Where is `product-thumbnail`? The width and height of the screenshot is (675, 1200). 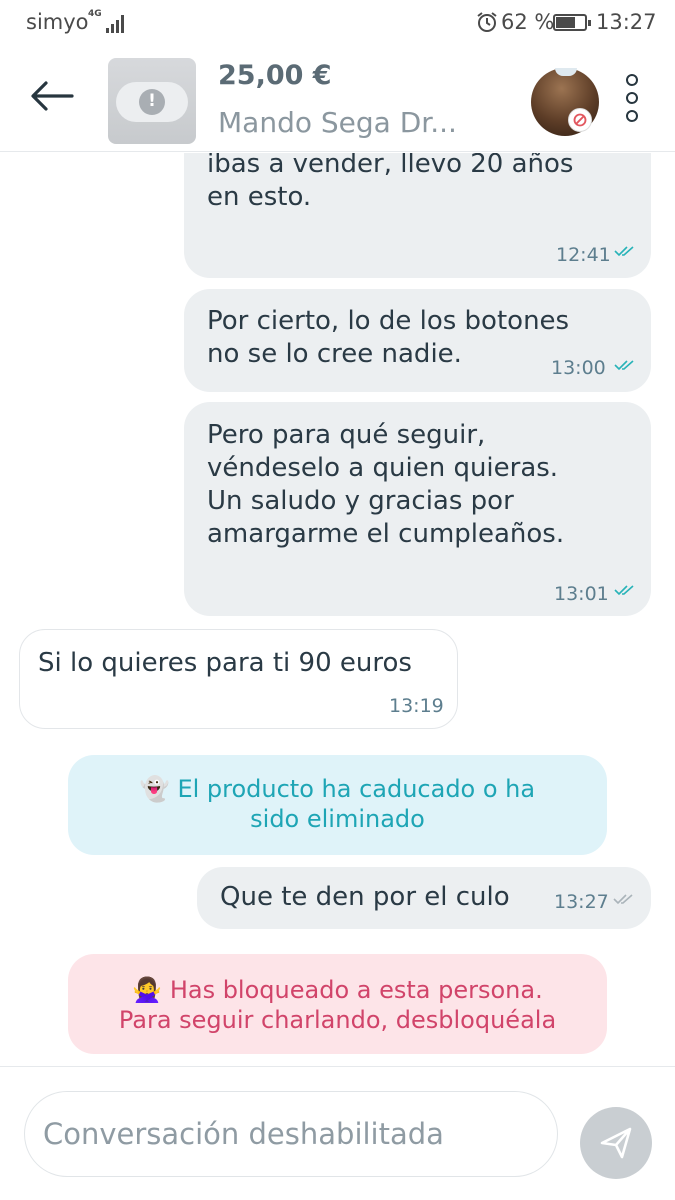
product-thumbnail is located at coordinates (152, 101).